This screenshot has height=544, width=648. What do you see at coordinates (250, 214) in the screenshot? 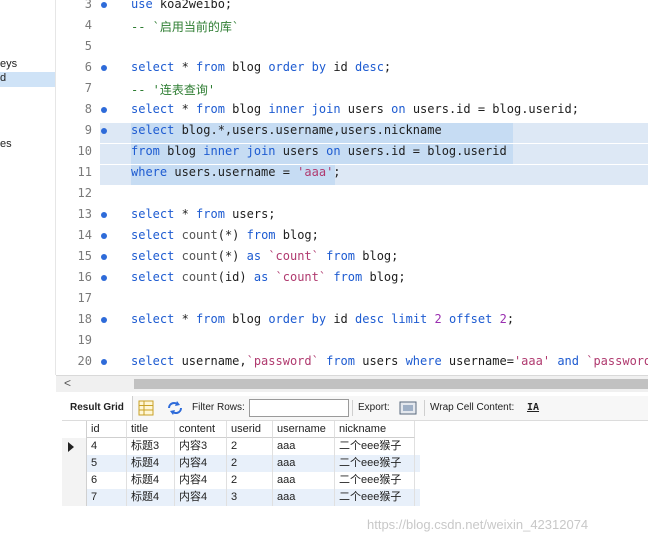
I see `code-token: users;` at bounding box center [250, 214].